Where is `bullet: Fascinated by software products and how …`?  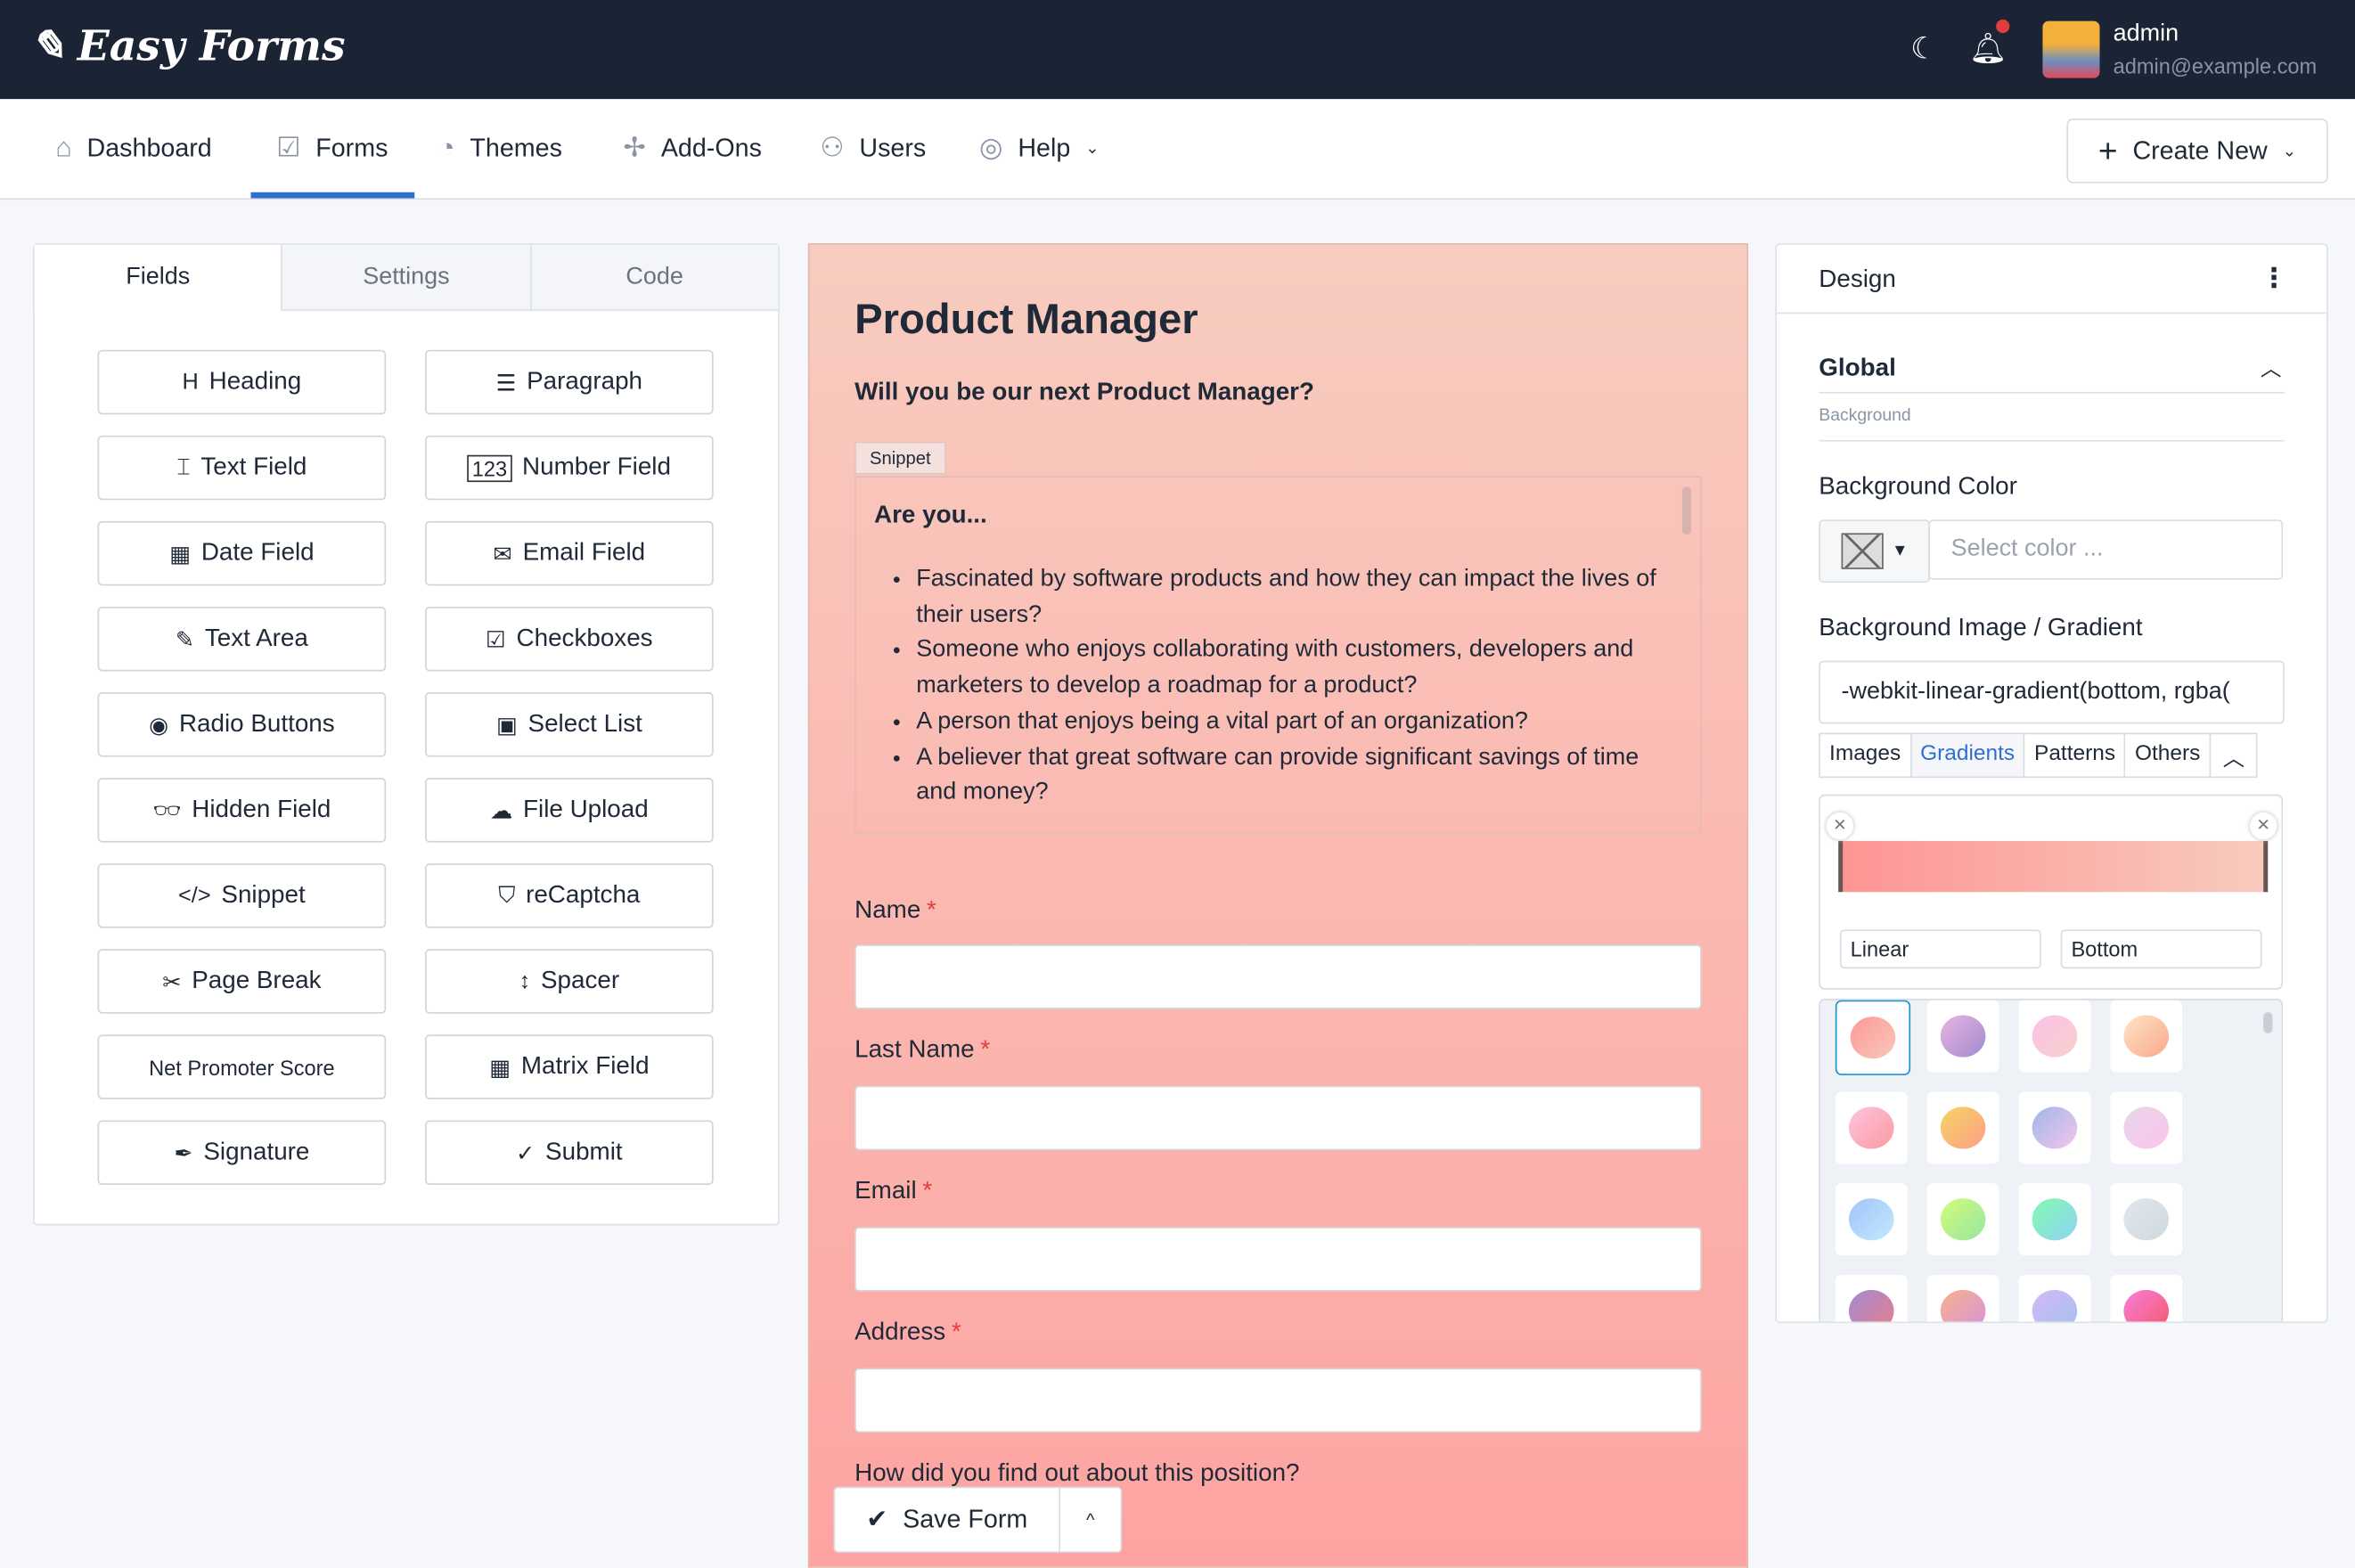 bullet: Fascinated by software products and how … is located at coordinates (1291, 597).